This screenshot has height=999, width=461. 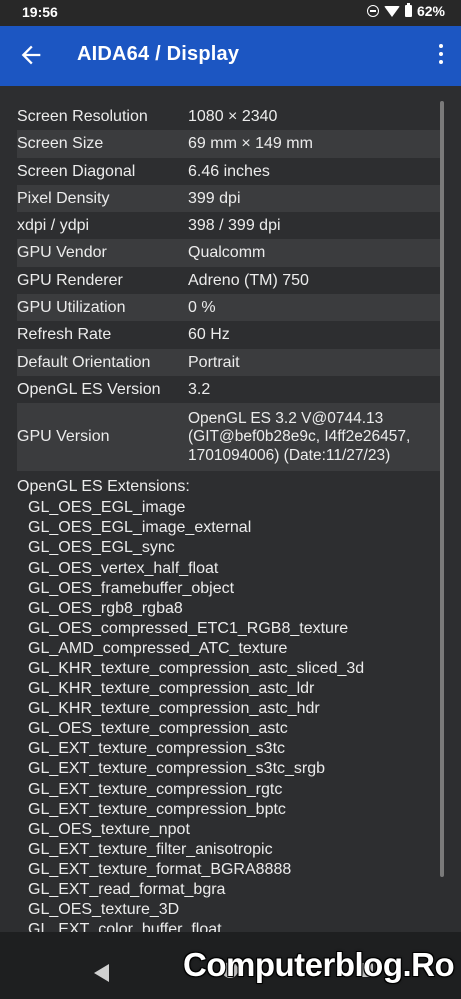 I want to click on scrollbar, so click(x=442, y=489).